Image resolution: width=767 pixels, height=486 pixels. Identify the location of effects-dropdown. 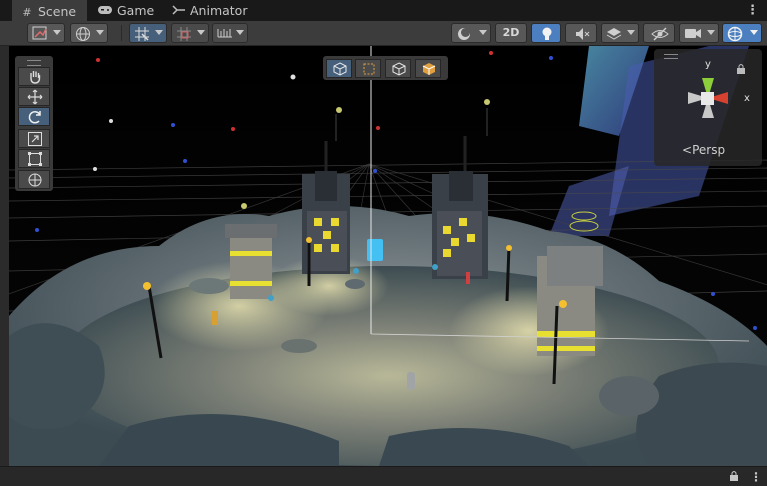
(620, 33).